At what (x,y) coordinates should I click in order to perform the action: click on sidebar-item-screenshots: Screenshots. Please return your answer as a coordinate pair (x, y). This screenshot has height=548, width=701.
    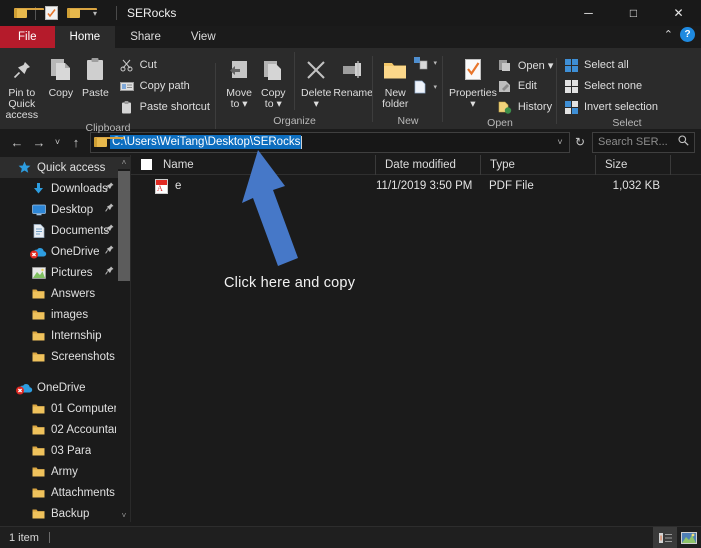
    Looking at the image, I should click on (65, 356).